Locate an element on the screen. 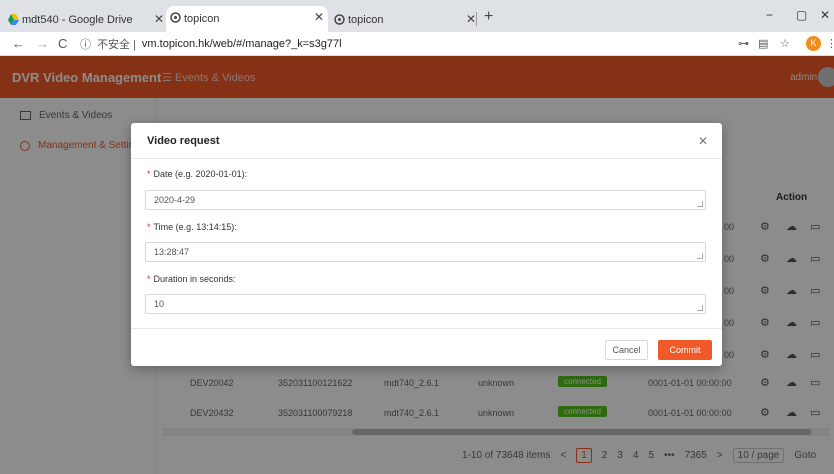  tab-topicon-active: topicon ✕ is located at coordinates (247, 19).